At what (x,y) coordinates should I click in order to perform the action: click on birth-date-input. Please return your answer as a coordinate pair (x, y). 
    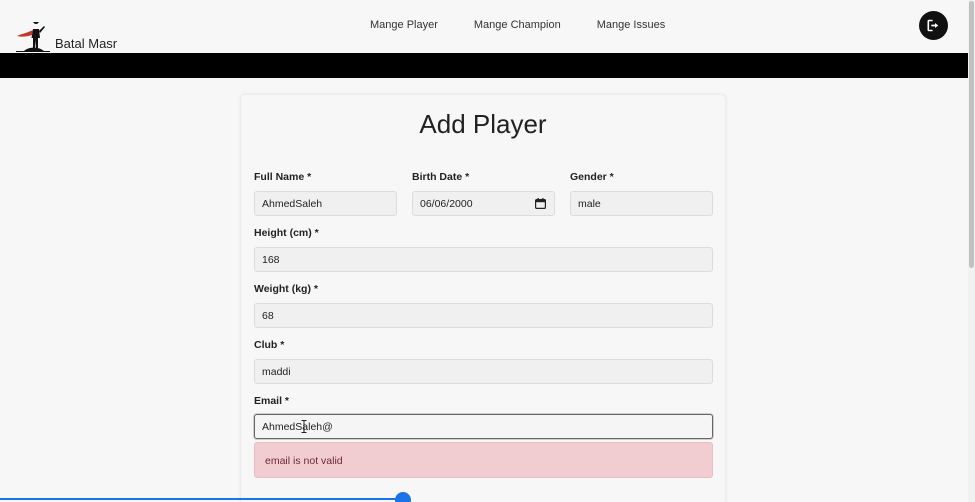
    Looking at the image, I should click on (483, 203).